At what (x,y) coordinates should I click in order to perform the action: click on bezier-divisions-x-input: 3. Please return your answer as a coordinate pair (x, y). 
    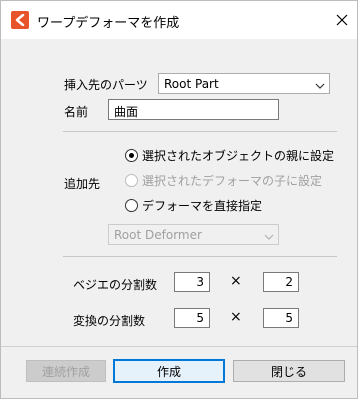
    Looking at the image, I should click on (192, 282).